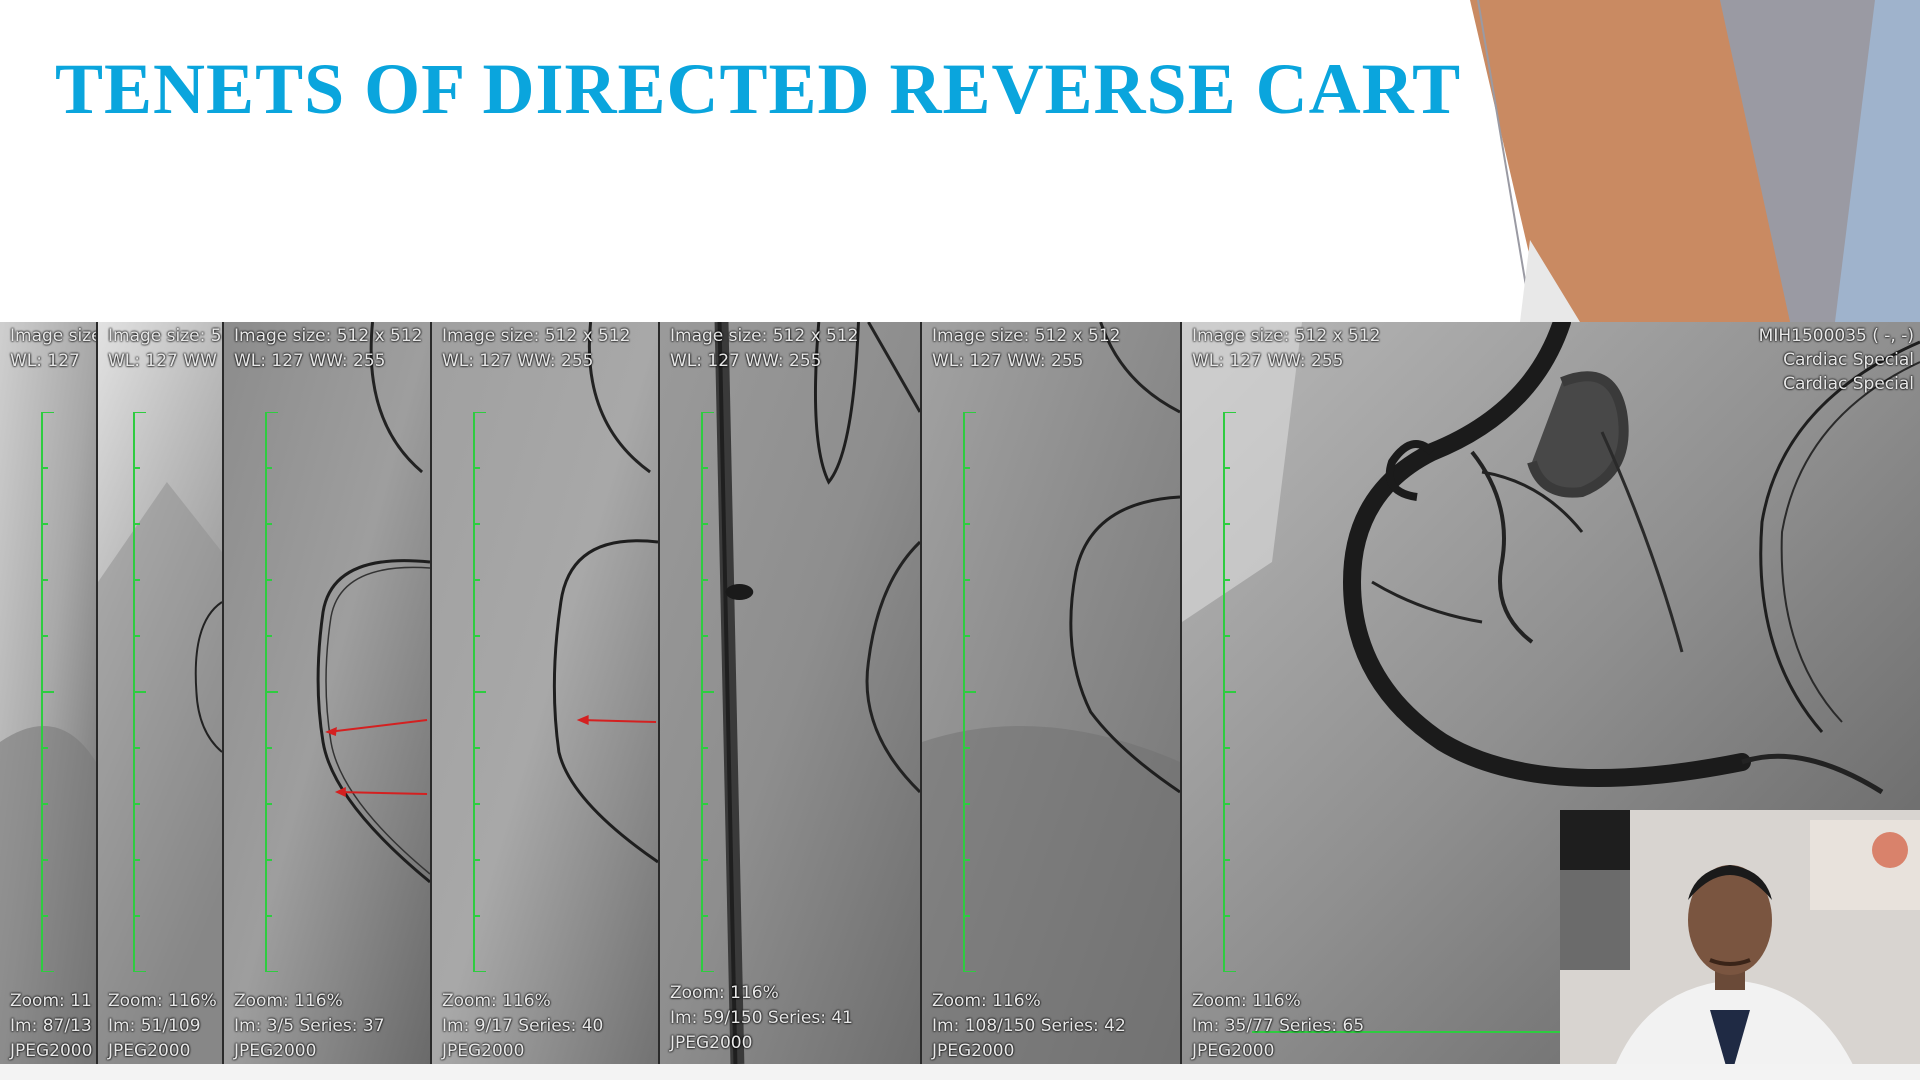  I want to click on angiogram-image, so click(327, 693).